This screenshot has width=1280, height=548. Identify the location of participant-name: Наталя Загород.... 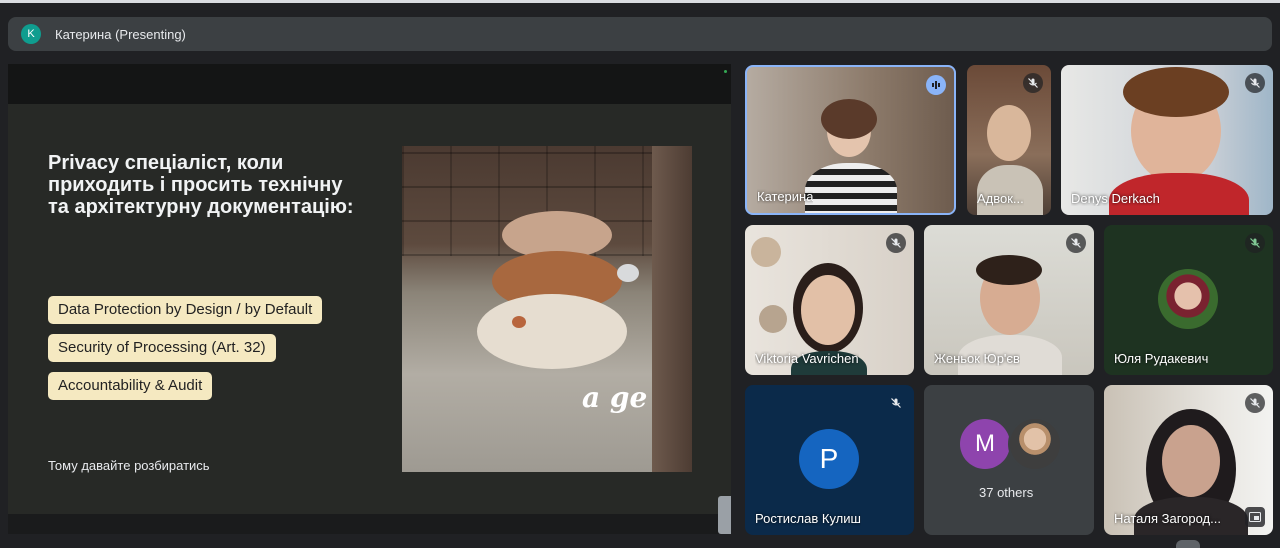
(1167, 518).